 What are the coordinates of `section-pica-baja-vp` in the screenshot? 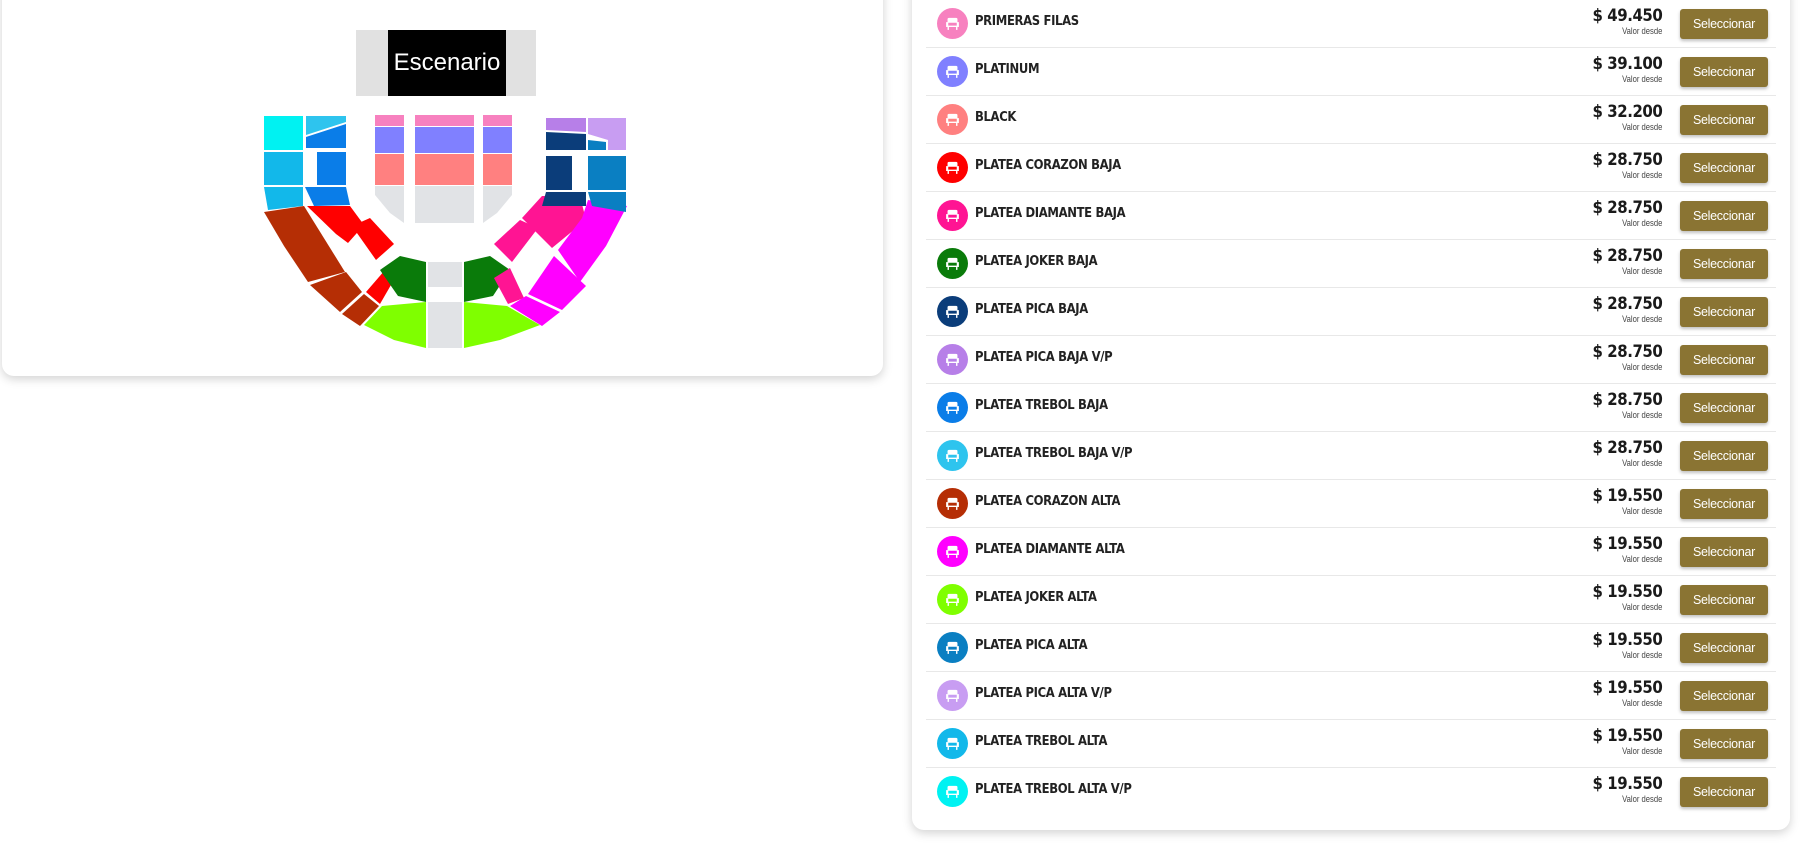 It's located at (566, 125).